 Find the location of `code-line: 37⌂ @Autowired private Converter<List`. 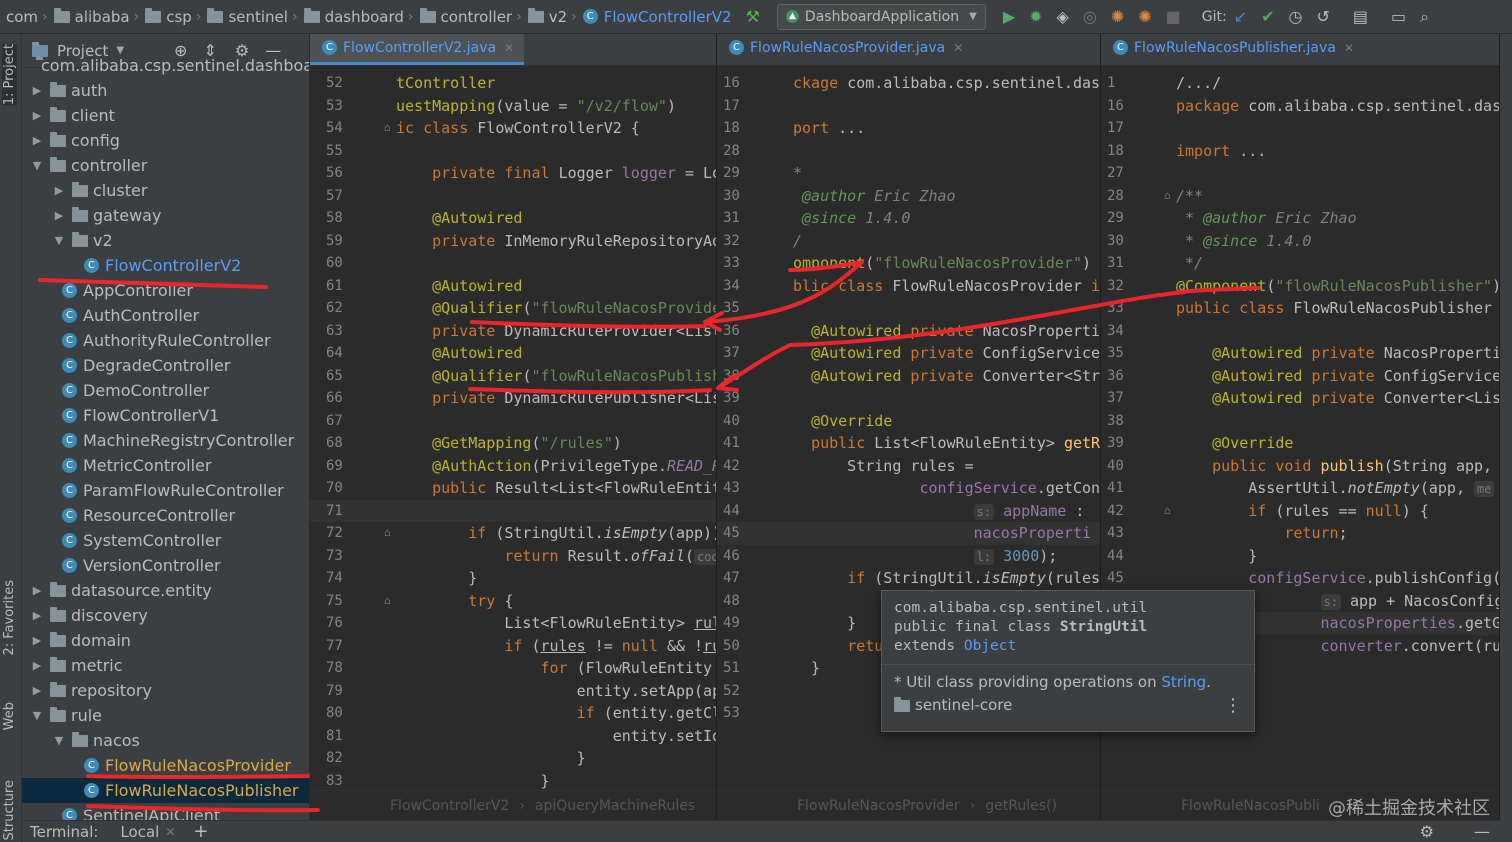

code-line: 37⌂ @Autowired private Converter<List is located at coordinates (1300, 398).